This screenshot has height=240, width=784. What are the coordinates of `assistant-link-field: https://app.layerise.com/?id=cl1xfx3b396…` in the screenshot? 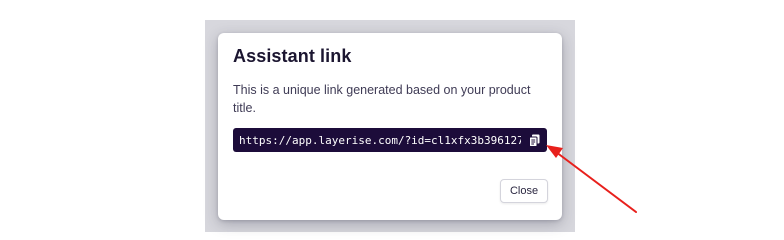 It's located at (390, 140).